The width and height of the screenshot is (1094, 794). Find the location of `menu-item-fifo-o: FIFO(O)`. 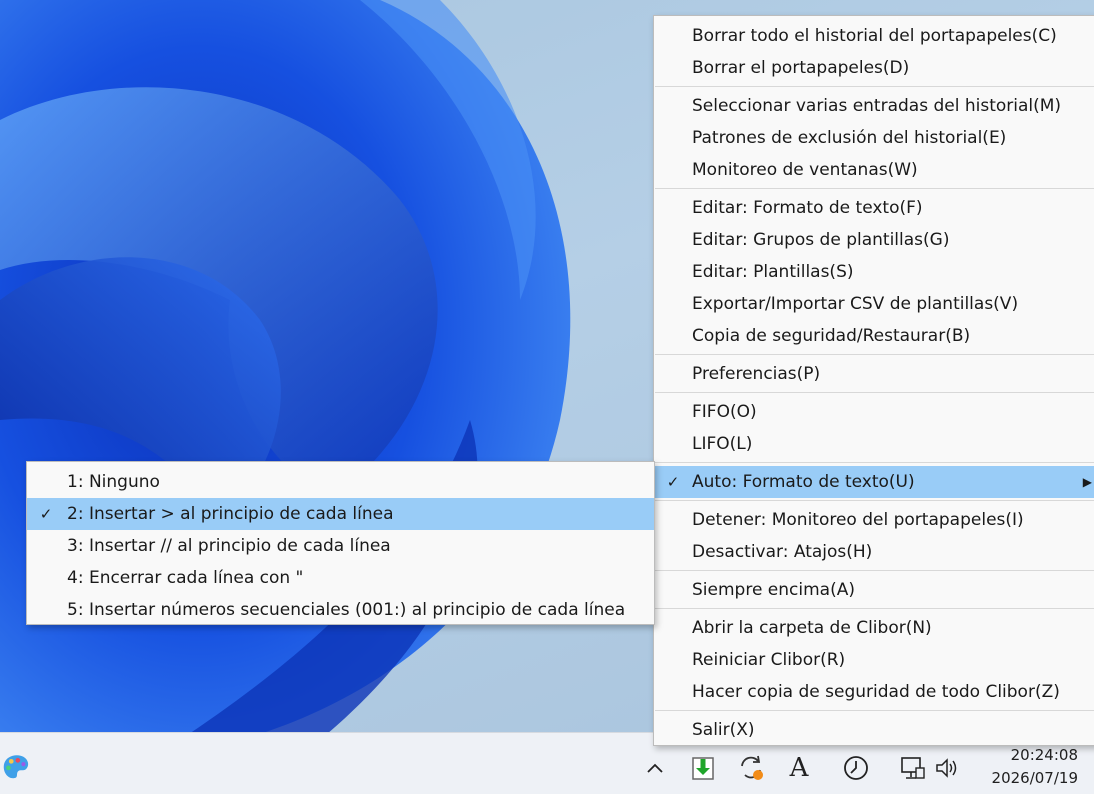

menu-item-fifo-o: FIFO(O) is located at coordinates (874, 412).